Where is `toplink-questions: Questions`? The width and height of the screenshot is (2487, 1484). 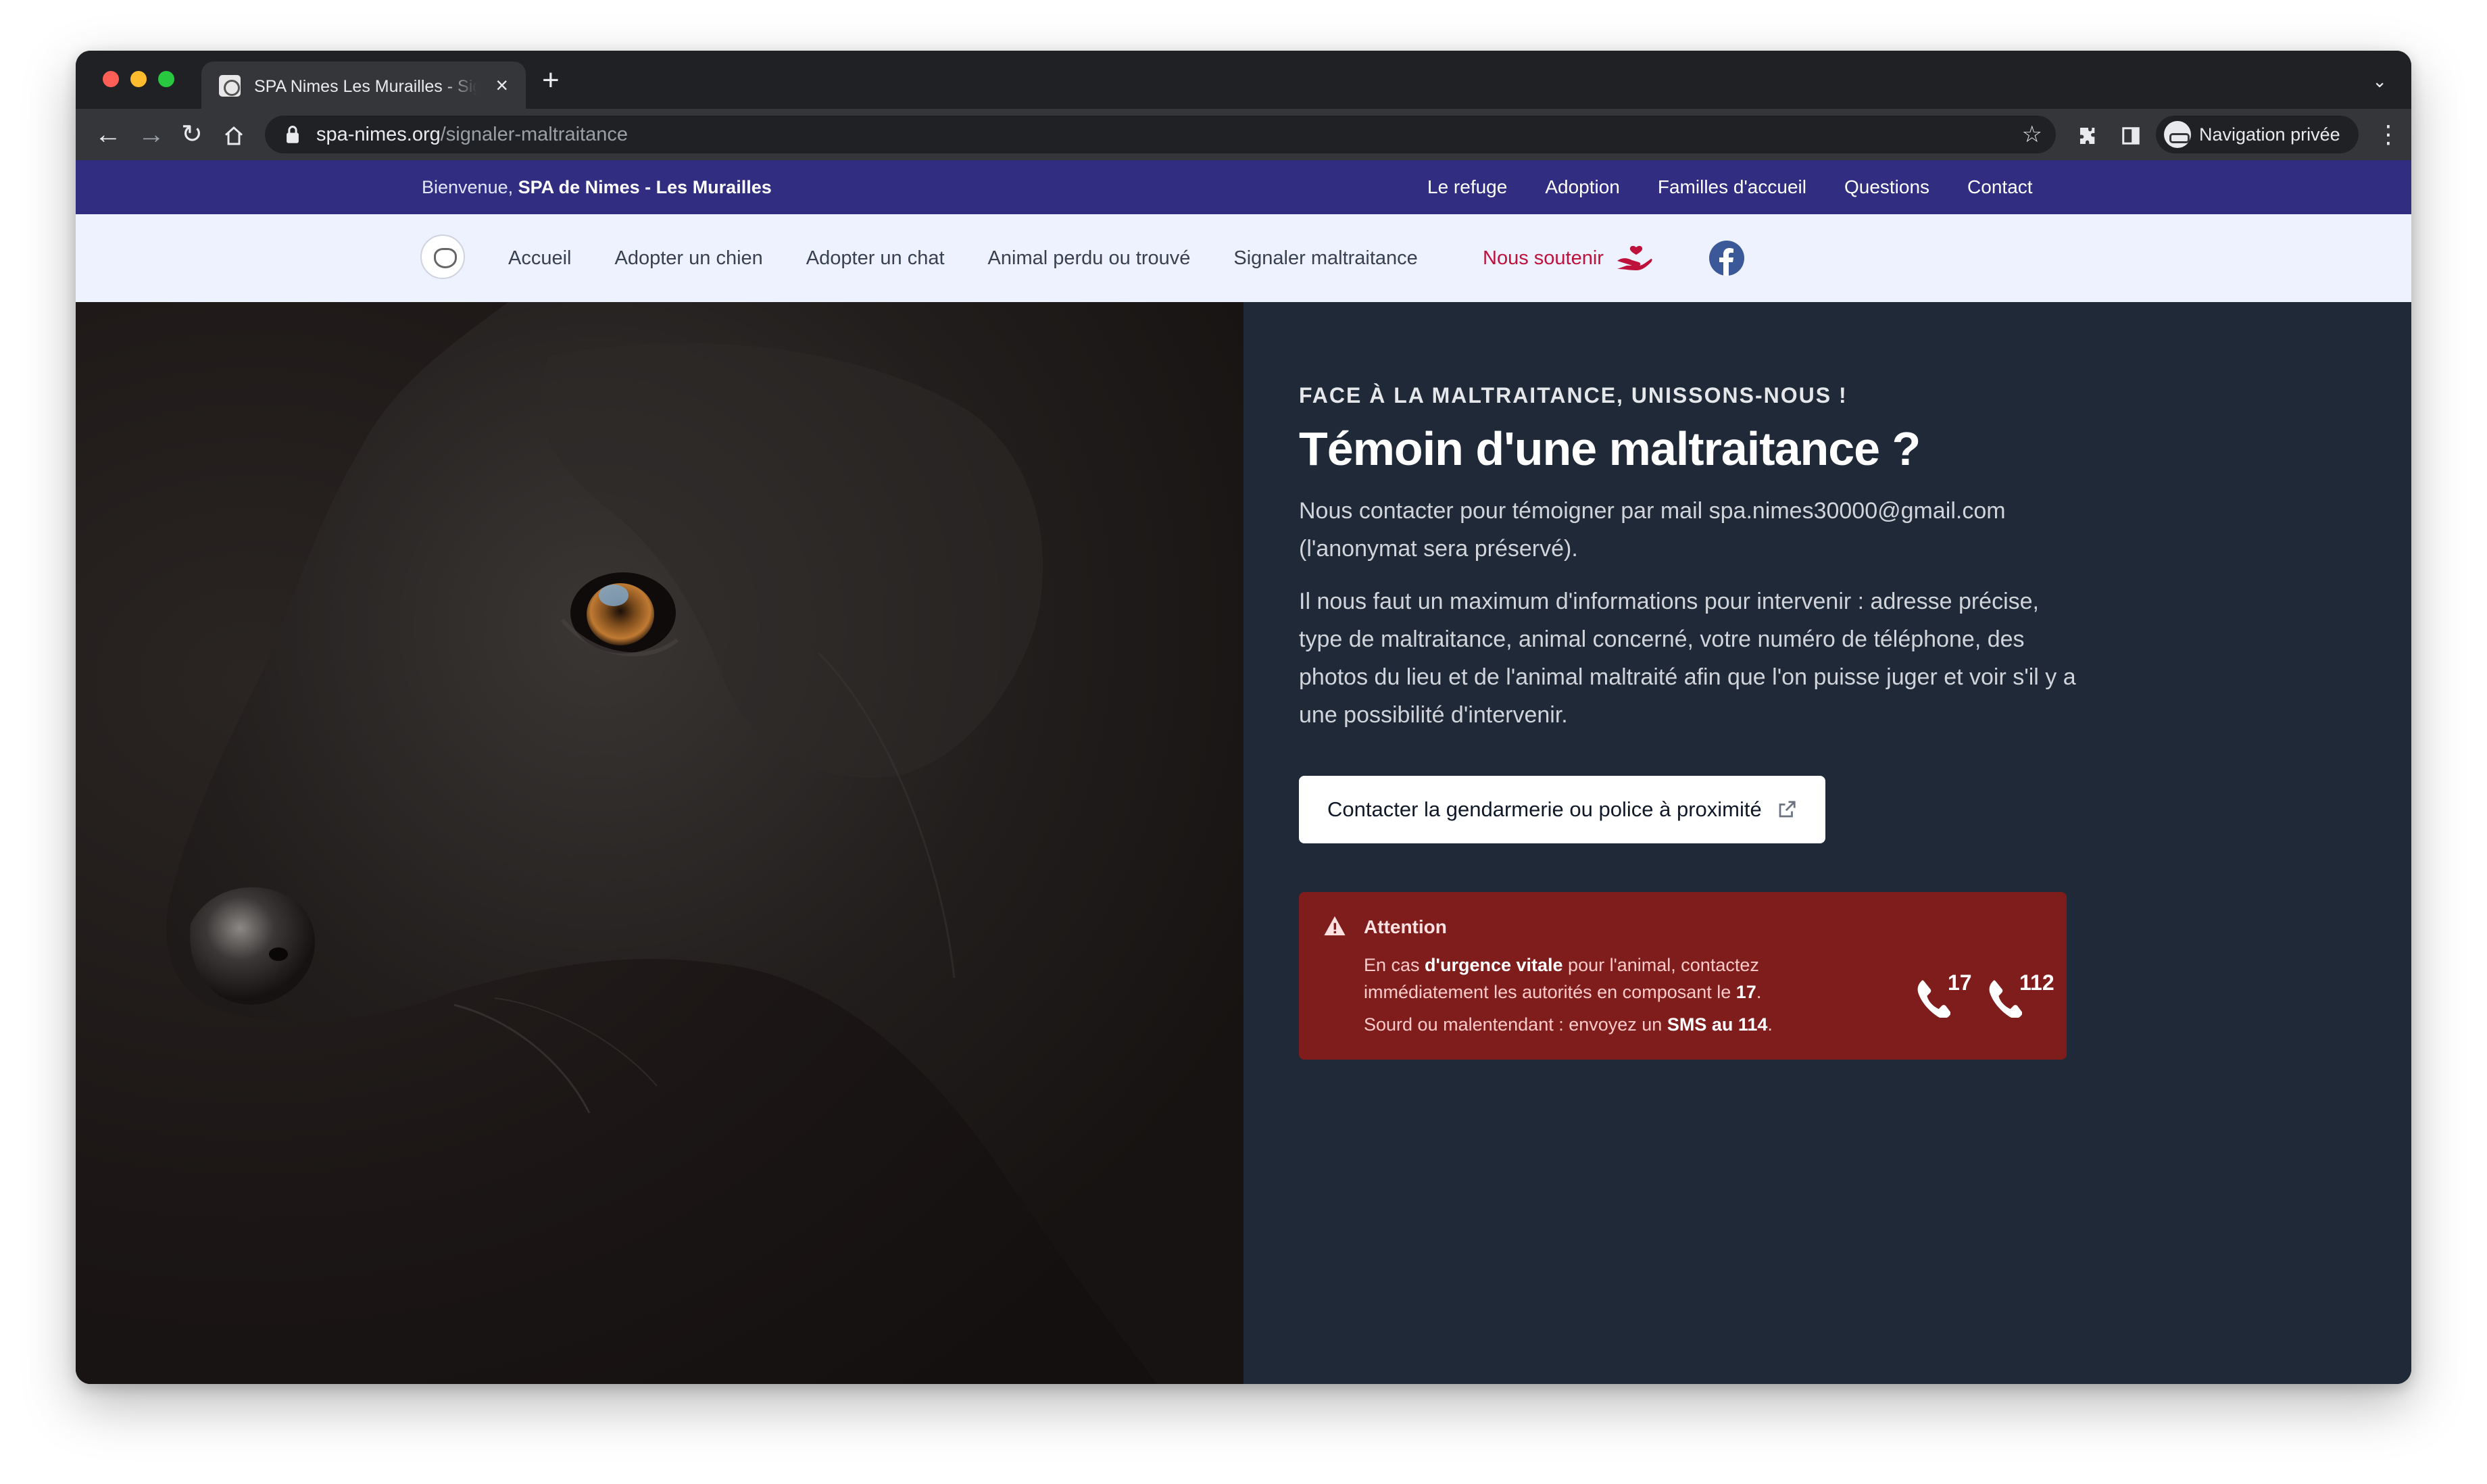
toplink-questions: Questions is located at coordinates (1886, 187).